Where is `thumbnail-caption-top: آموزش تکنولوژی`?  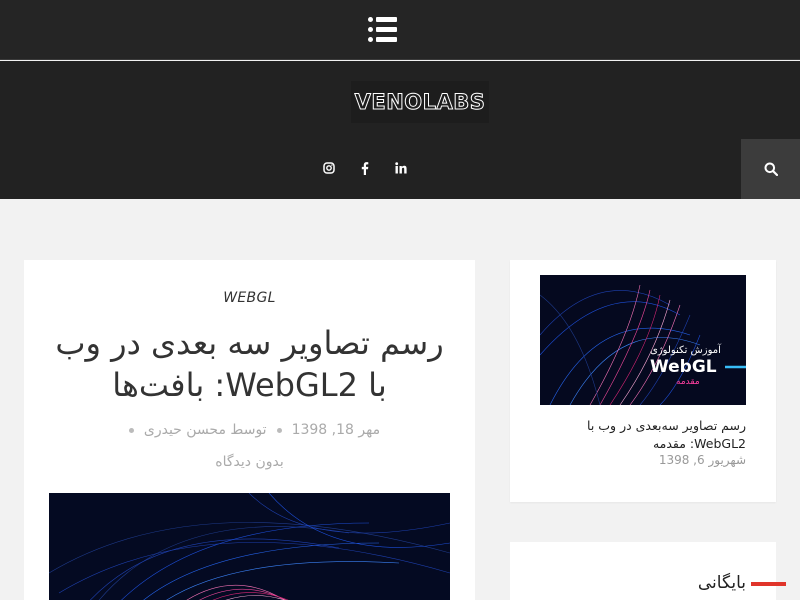
thumbnail-caption-top: آموزش تکنولوژی is located at coordinates (685, 350).